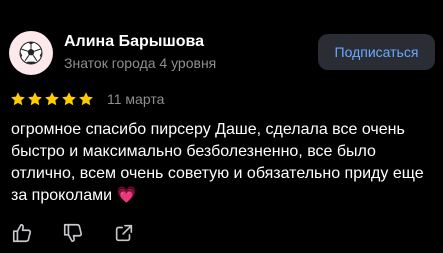  I want to click on avatar, so click(31, 53).